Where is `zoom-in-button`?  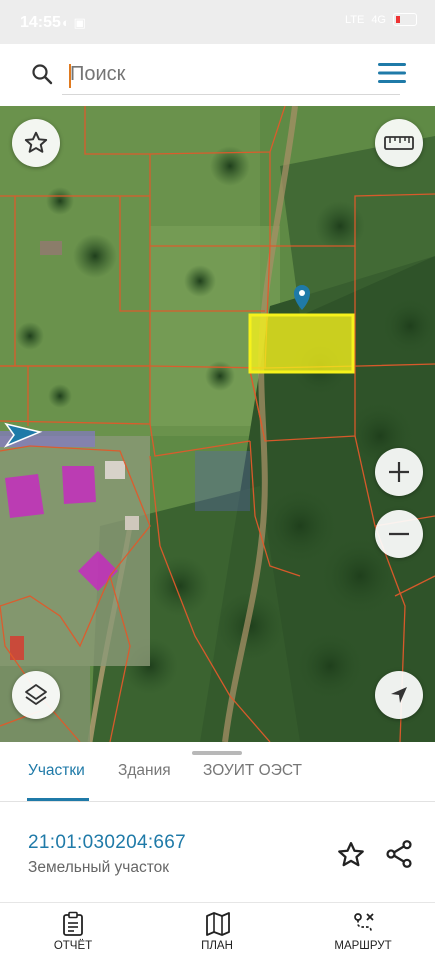 zoom-in-button is located at coordinates (399, 472).